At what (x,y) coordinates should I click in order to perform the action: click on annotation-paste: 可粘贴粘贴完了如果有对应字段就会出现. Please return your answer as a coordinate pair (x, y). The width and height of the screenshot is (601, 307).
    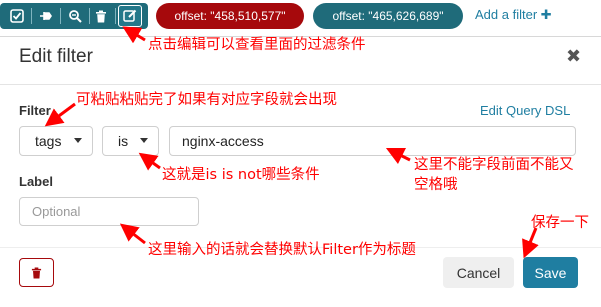
    Looking at the image, I should click on (206, 100).